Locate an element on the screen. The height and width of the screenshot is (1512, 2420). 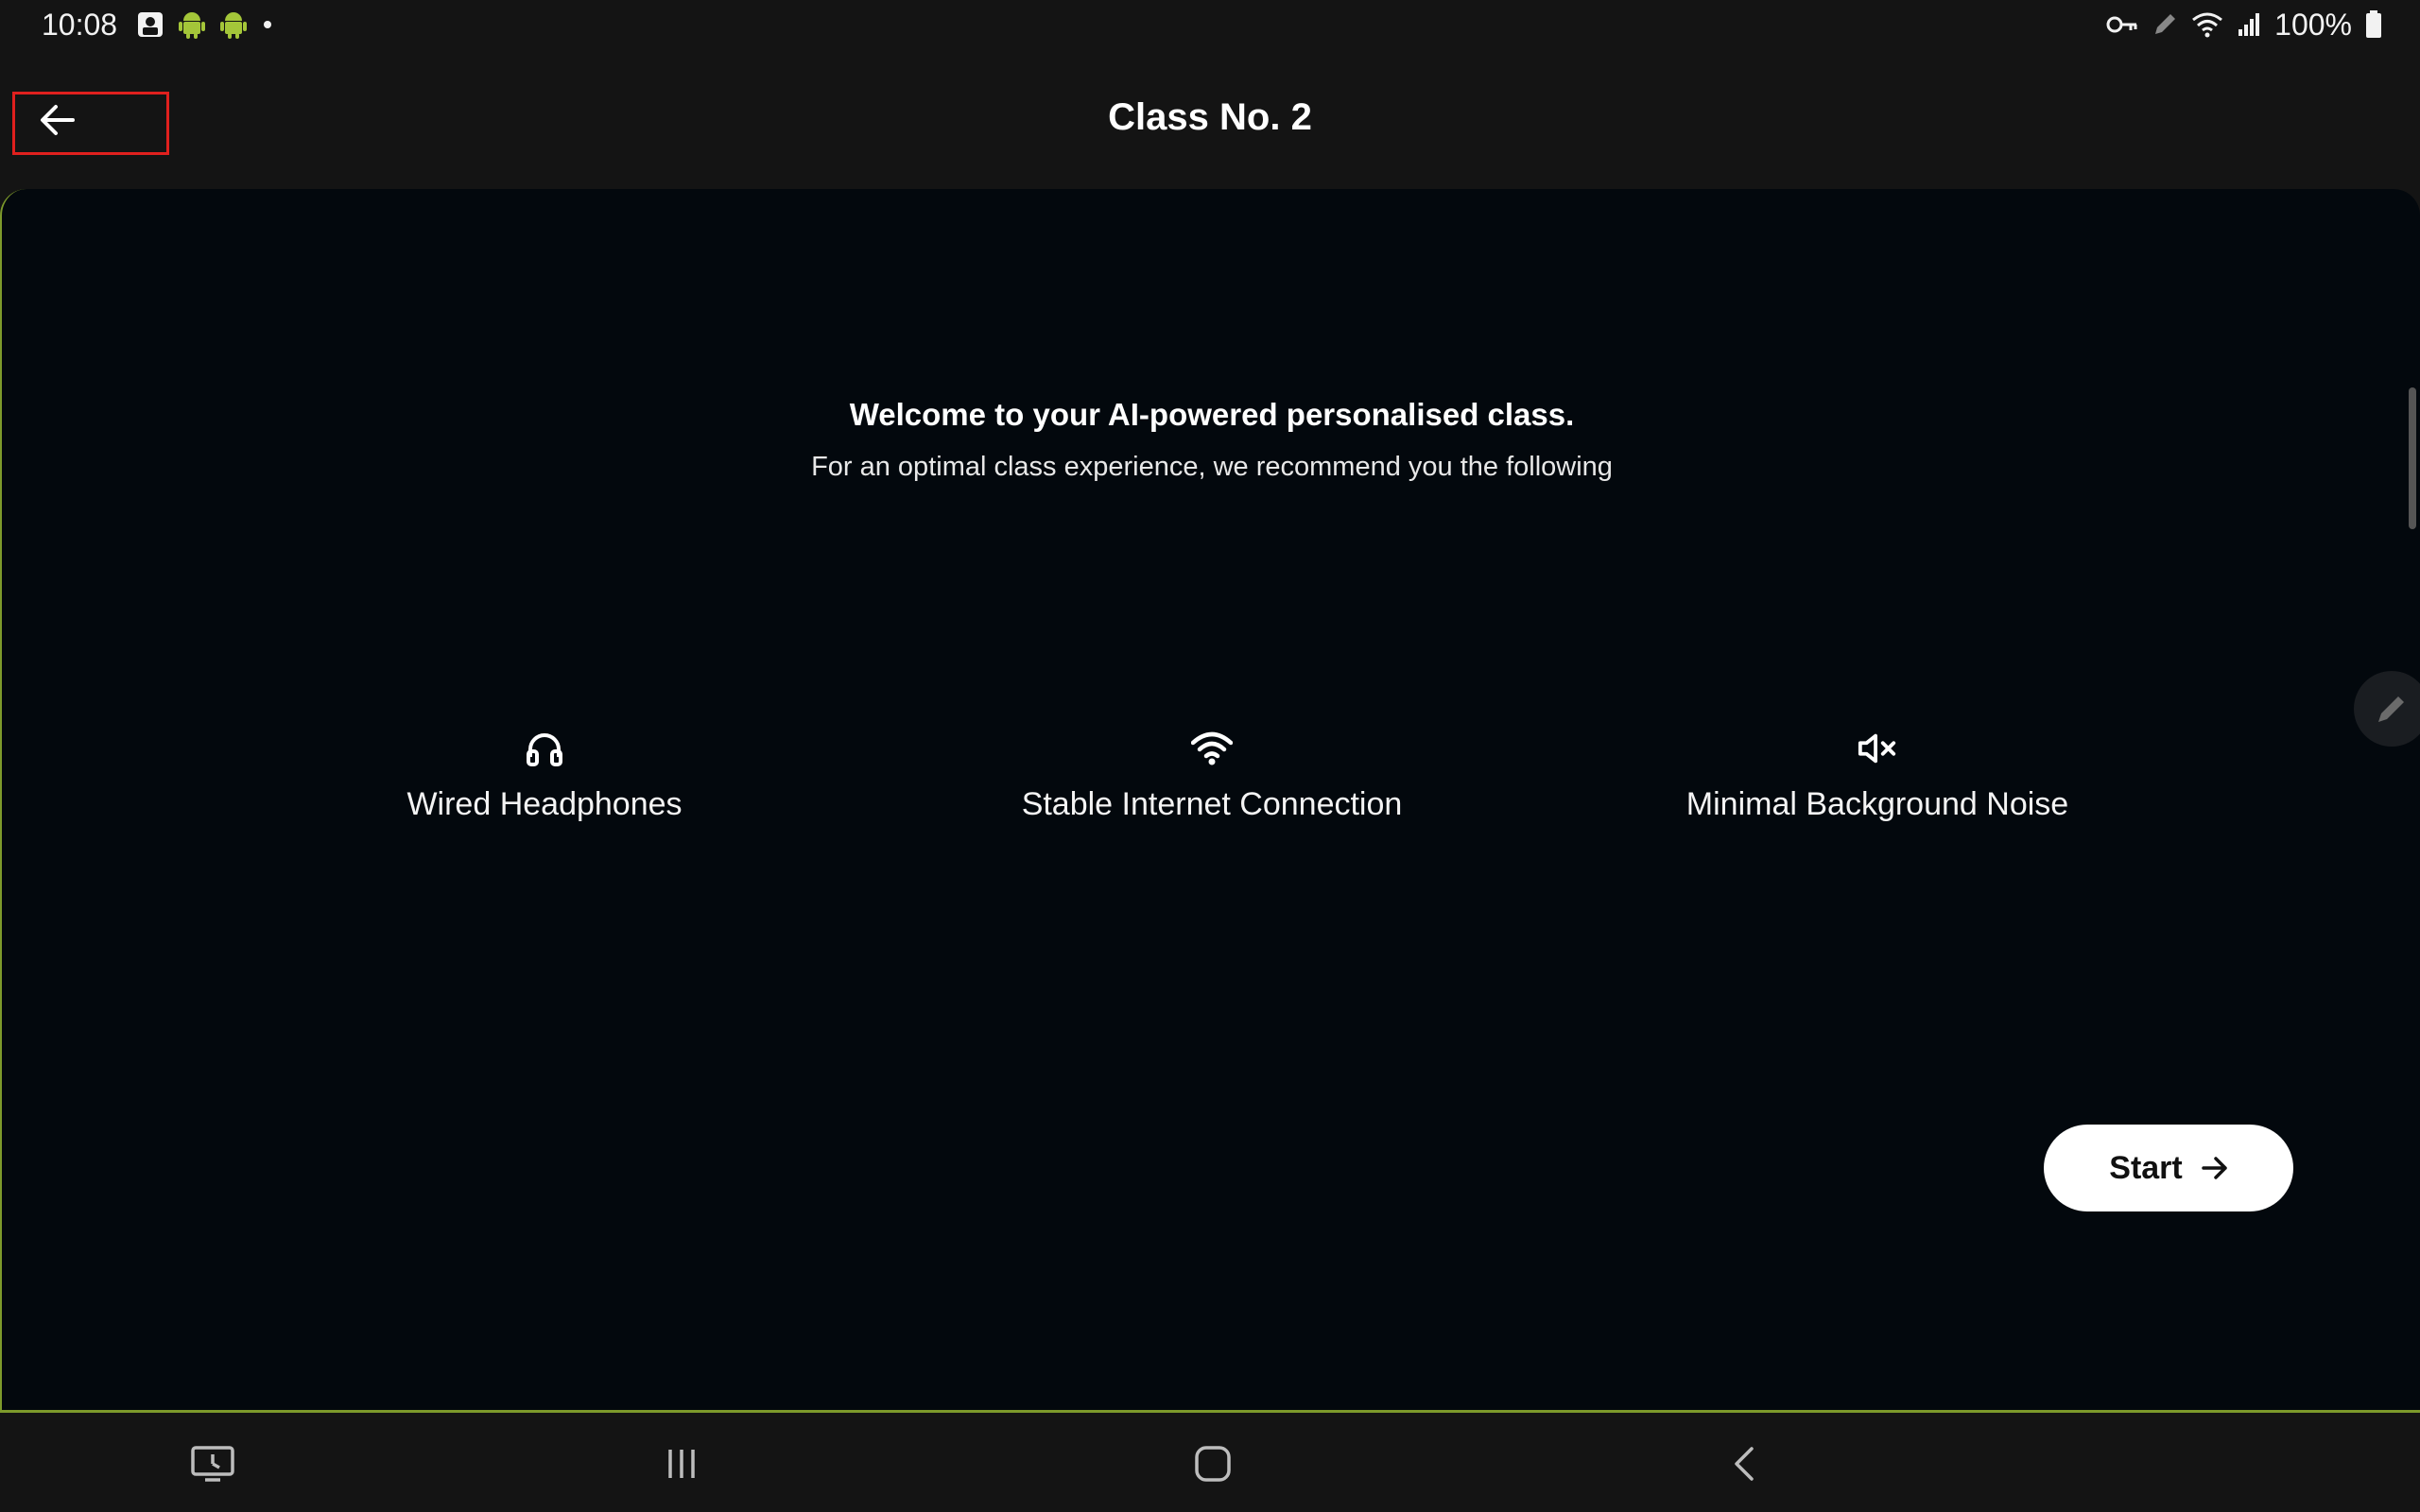
headphones-icon is located at coordinates (544, 748).